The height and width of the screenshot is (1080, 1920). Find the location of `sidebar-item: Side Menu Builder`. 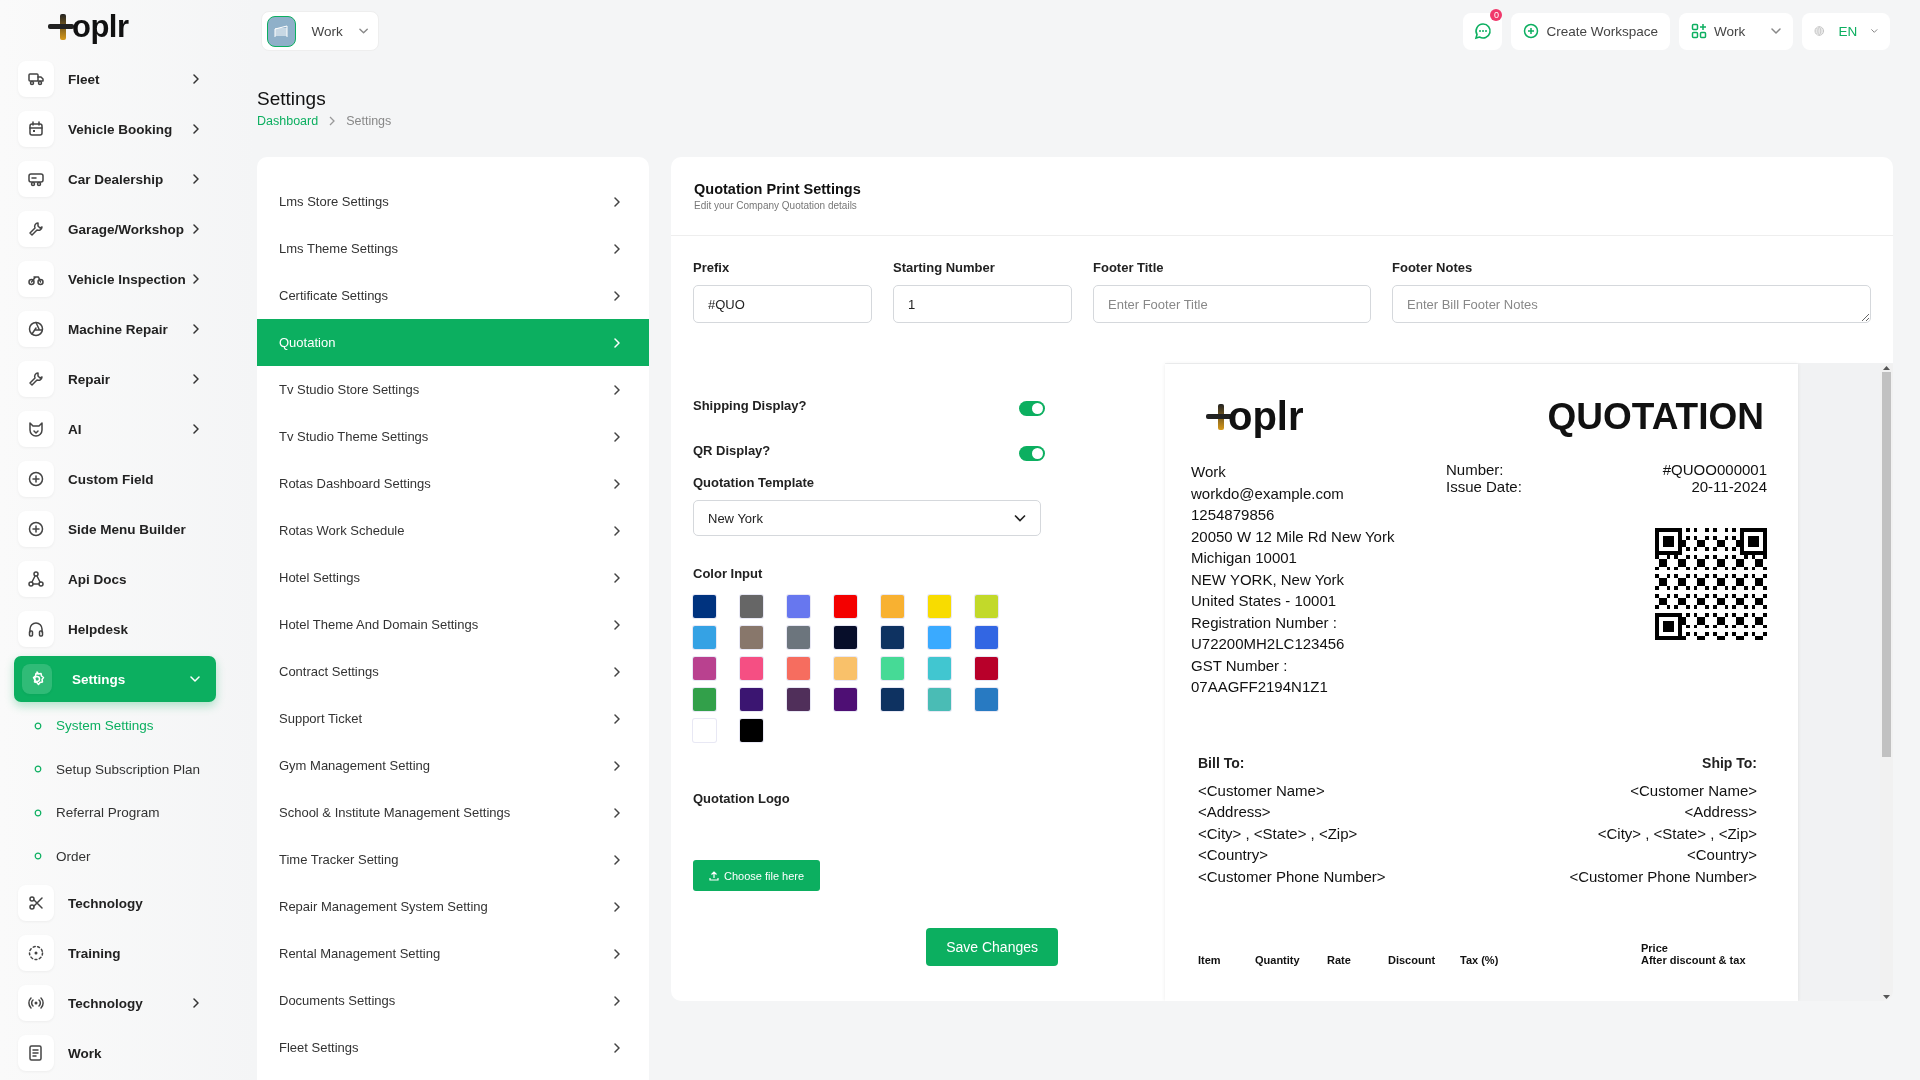

sidebar-item: Side Menu Builder is located at coordinates (115, 529).